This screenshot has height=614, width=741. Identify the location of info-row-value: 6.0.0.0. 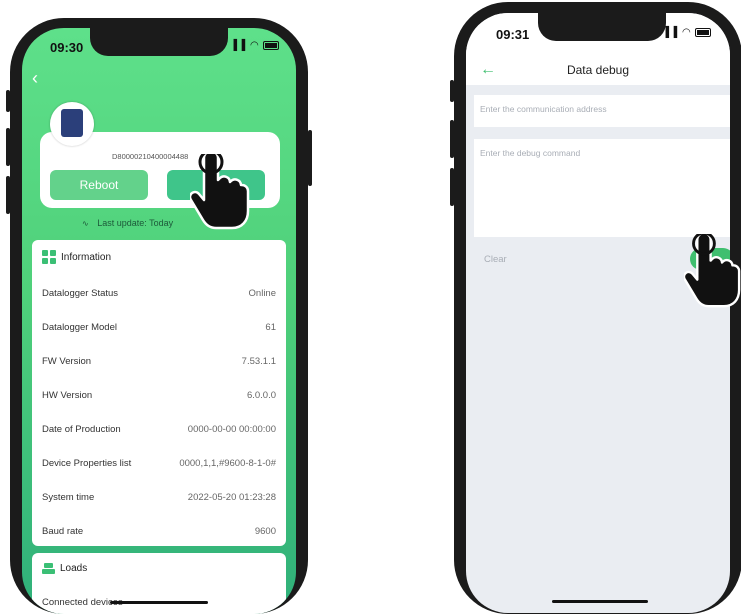
(261, 395).